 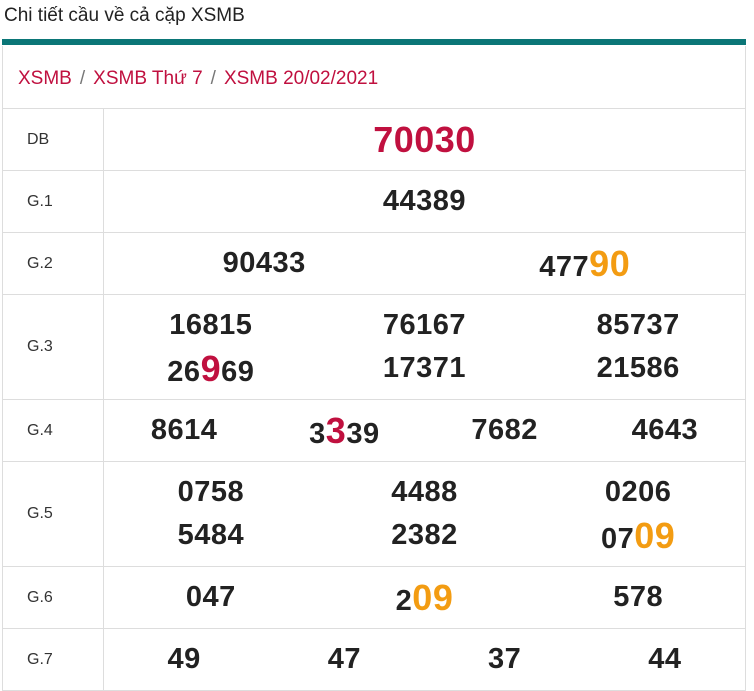 I want to click on number-line: 16815 76167 85737, so click(x=424, y=325).